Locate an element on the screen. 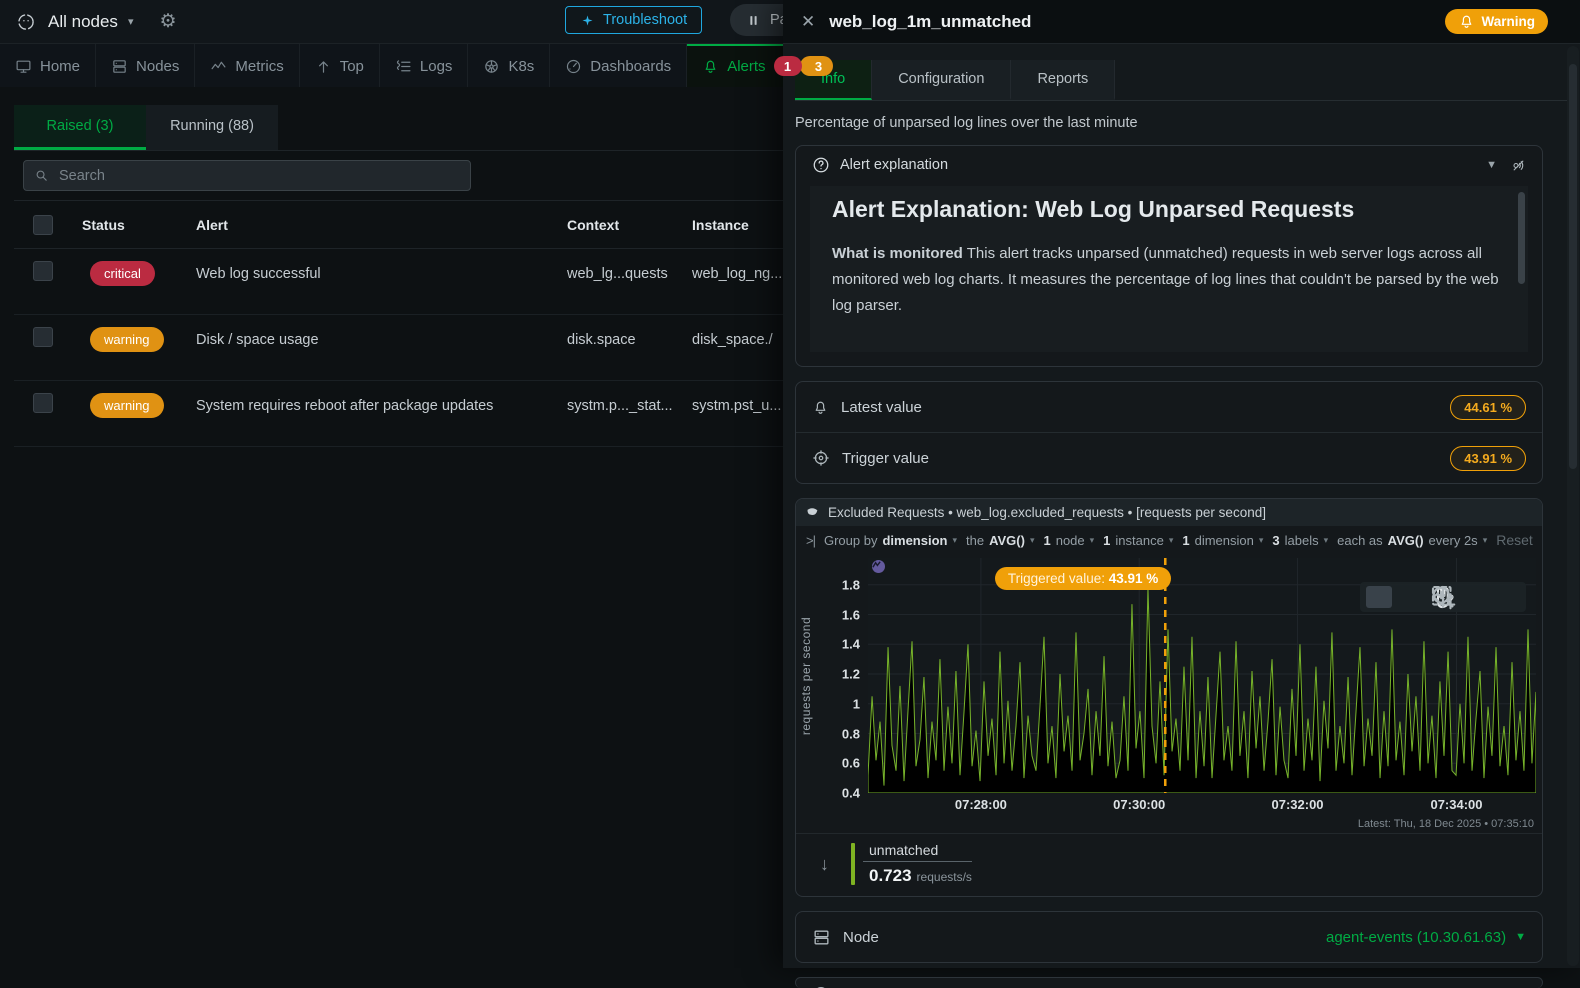  y-tick-label: 1.8 is located at coordinates (851, 584).